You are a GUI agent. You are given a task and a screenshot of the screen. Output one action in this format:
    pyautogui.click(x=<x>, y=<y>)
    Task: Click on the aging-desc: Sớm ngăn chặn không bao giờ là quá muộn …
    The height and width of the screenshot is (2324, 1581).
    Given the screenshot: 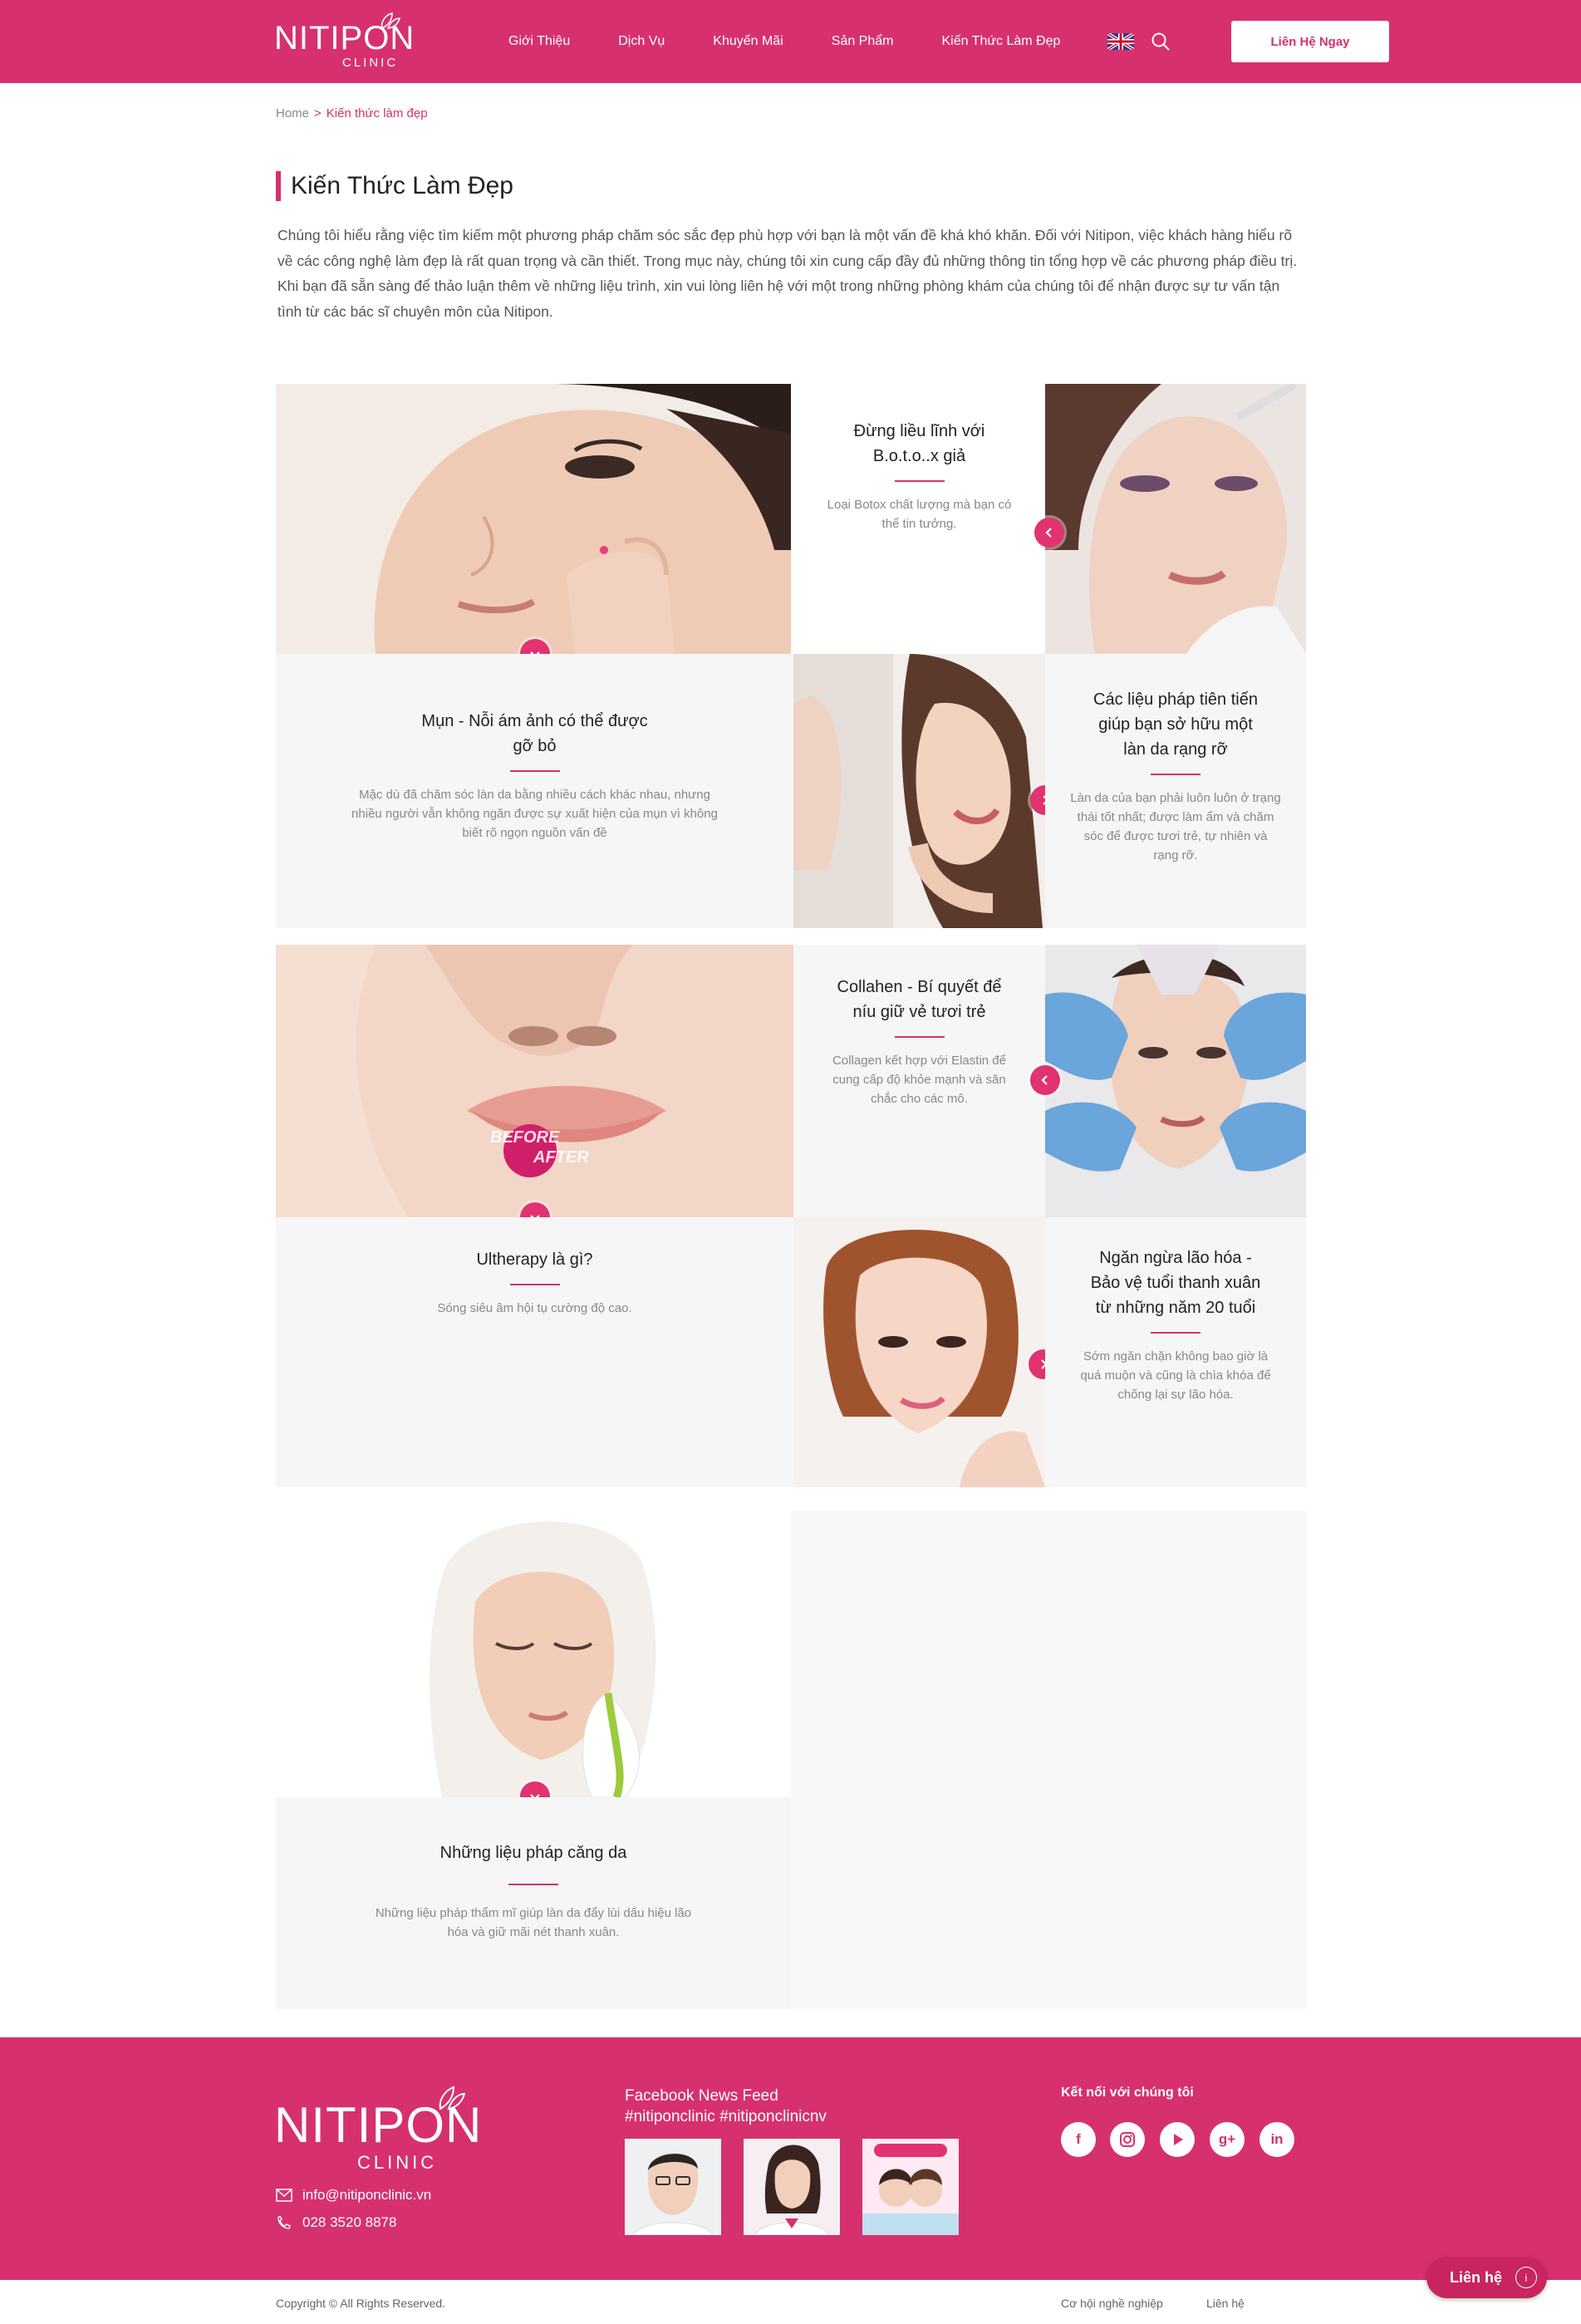 What is the action you would take?
    pyautogui.click(x=1175, y=1375)
    